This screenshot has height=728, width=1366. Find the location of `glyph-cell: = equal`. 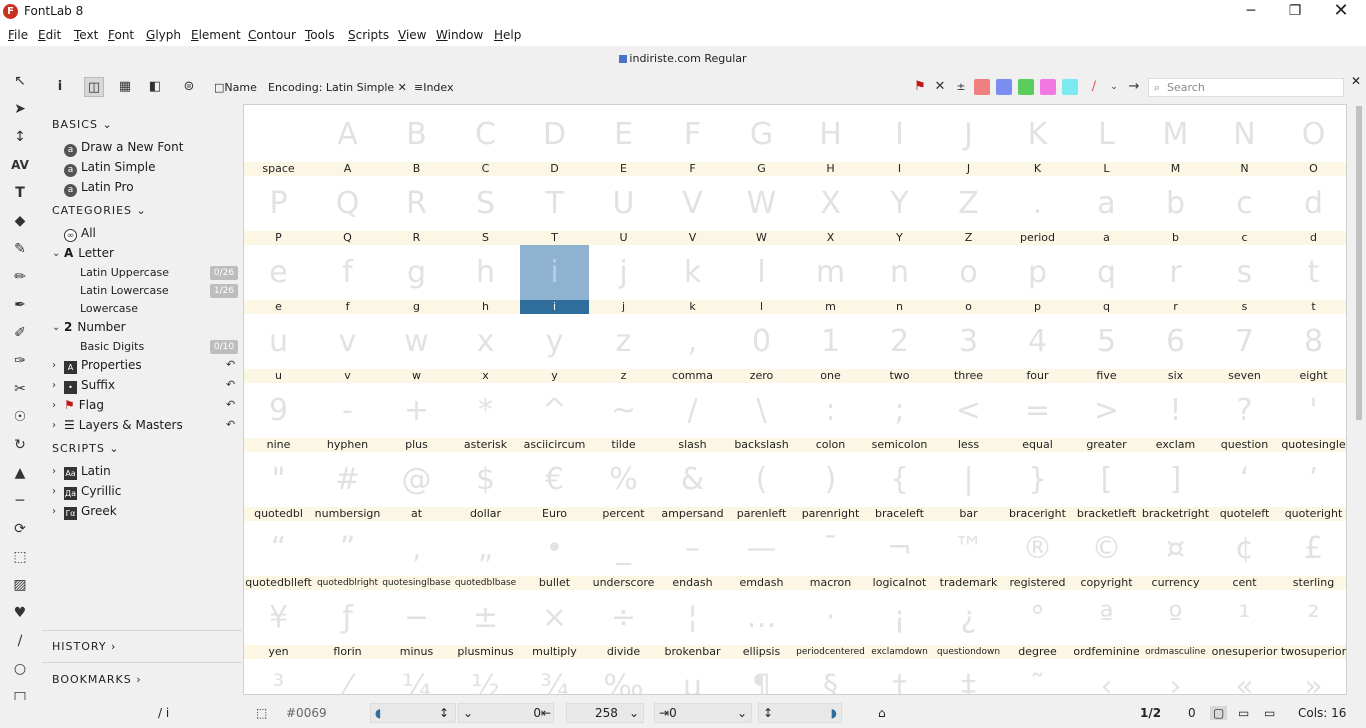

glyph-cell: = equal is located at coordinates (1037, 417).